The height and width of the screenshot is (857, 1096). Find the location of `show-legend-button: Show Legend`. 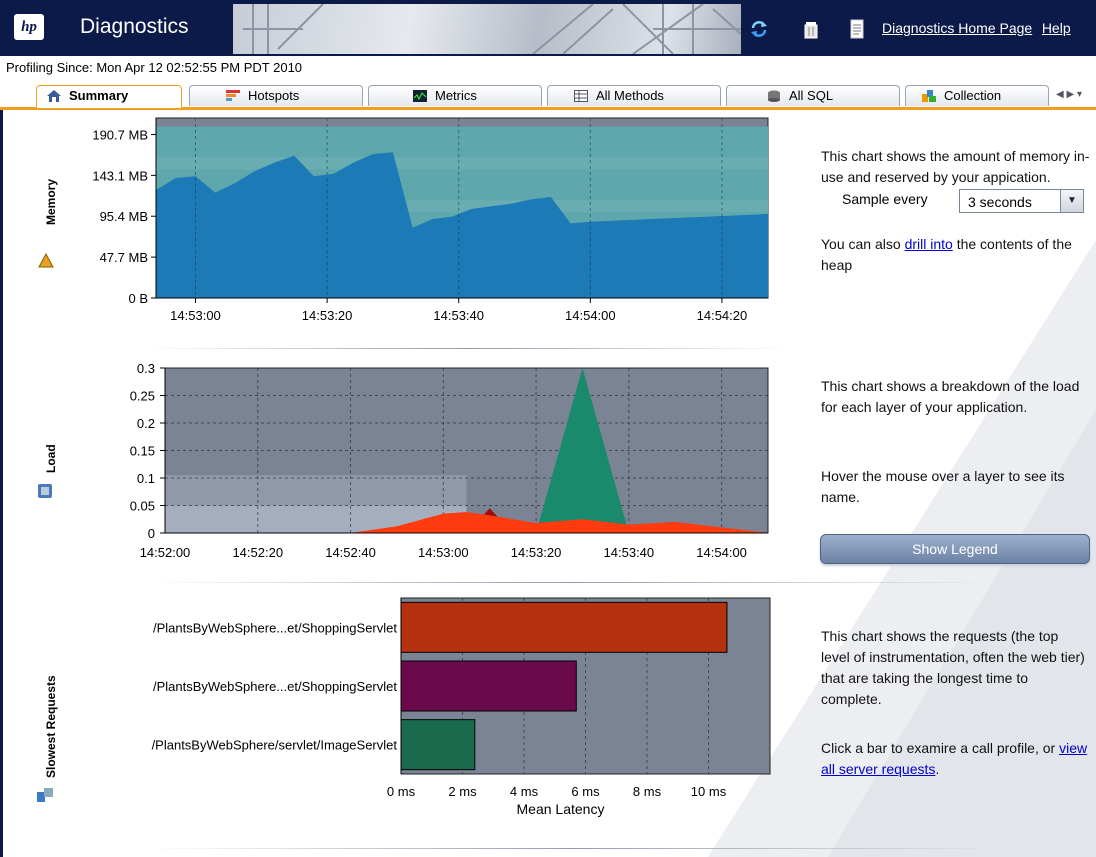

show-legend-button: Show Legend is located at coordinates (955, 549).